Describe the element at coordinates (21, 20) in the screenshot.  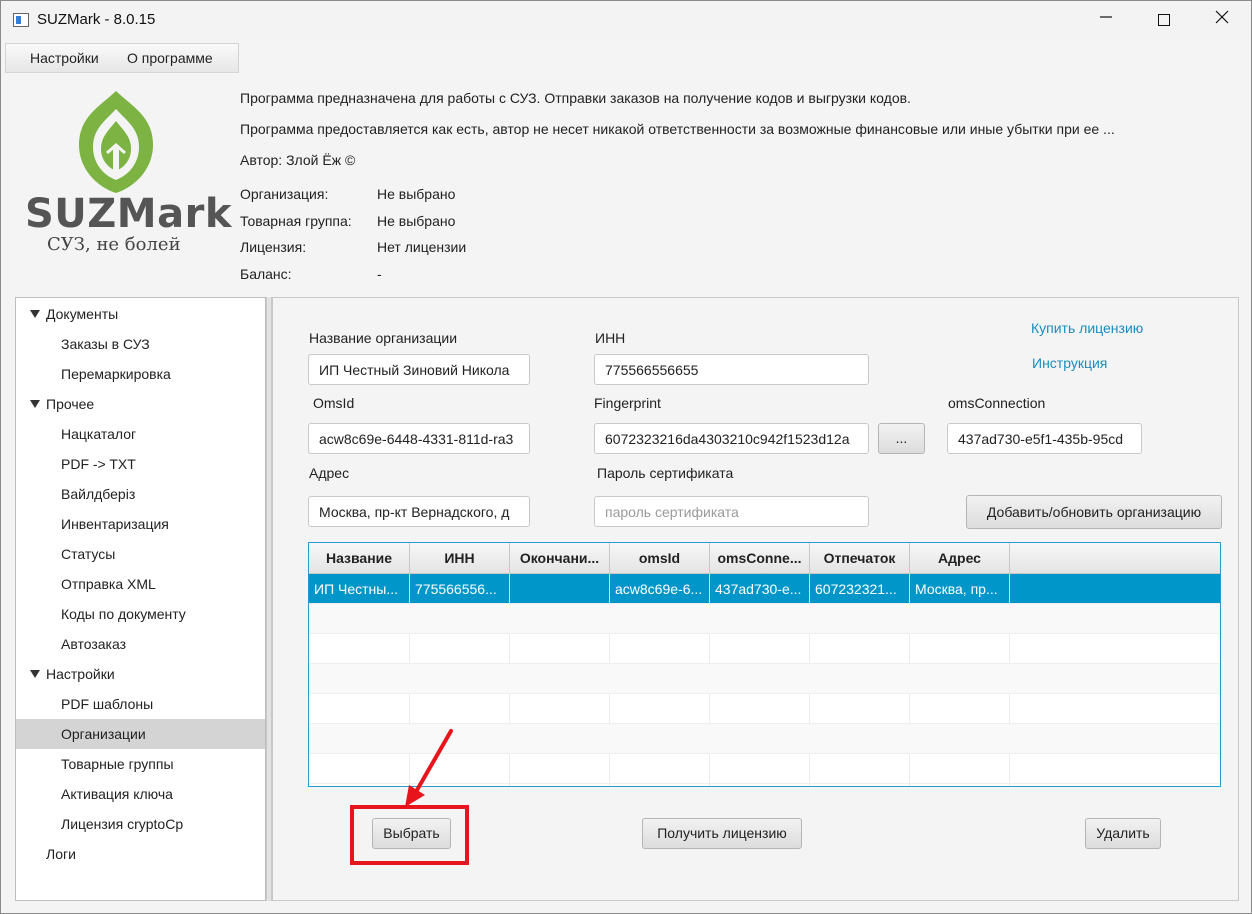
I see `app-icon` at that location.